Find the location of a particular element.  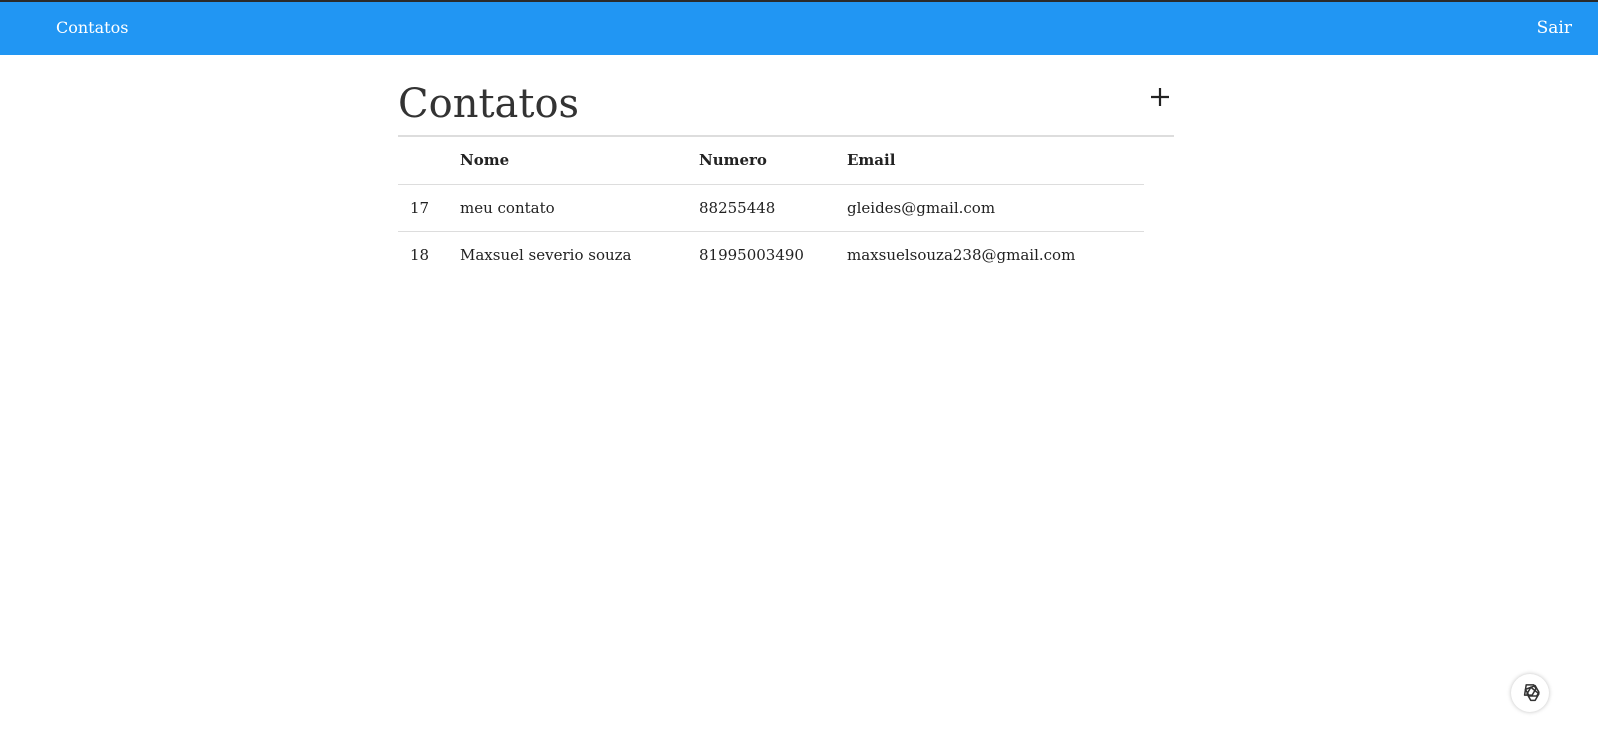

cell-numero: 81995003490 is located at coordinates (751, 254).